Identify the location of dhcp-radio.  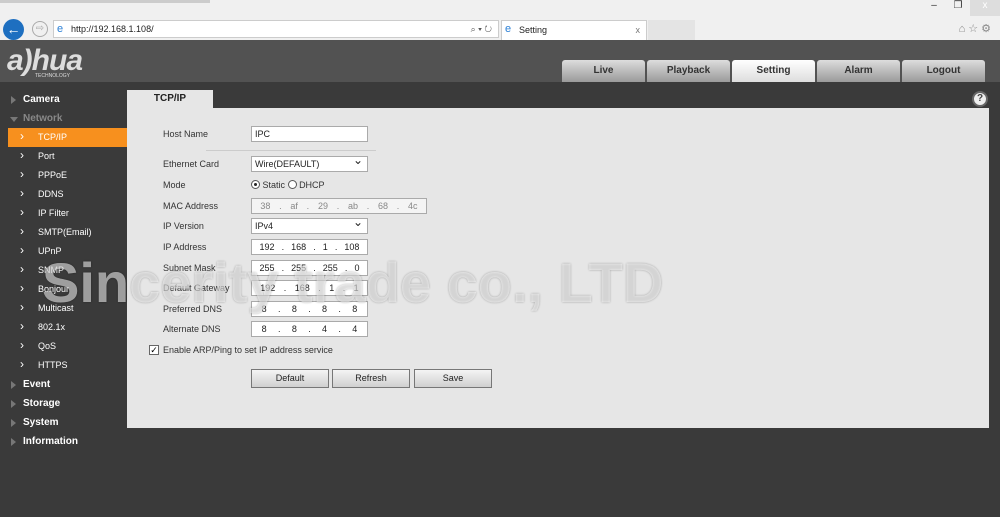
(292, 184).